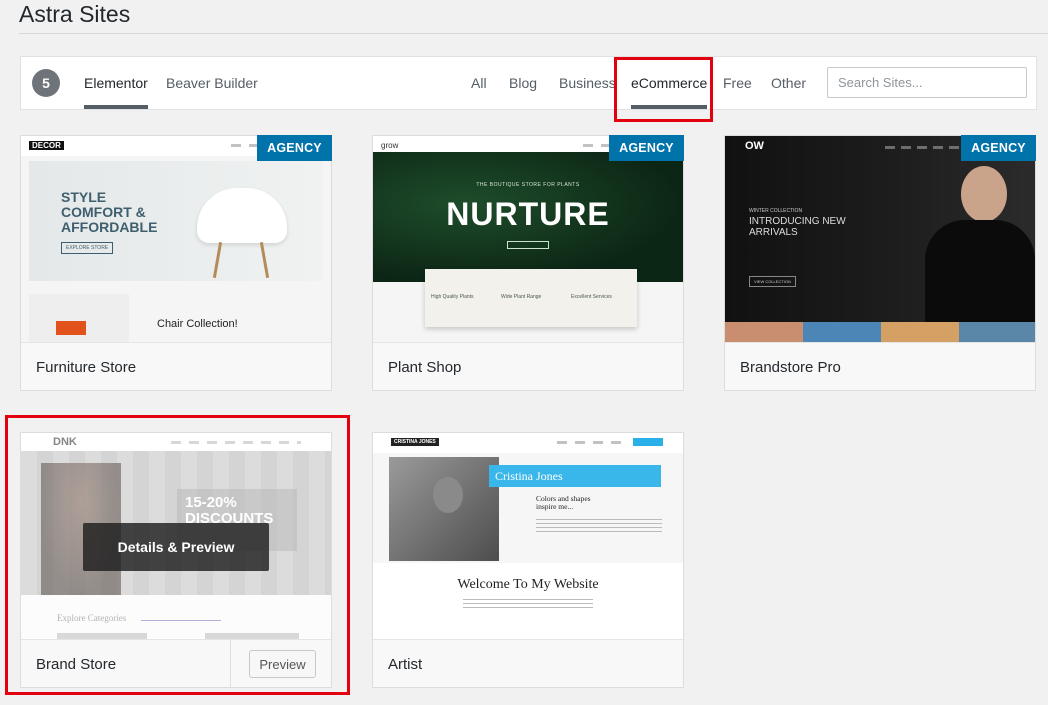 The width and height of the screenshot is (1048, 705). I want to click on tab-beaver-builder: Beaver Builder, so click(212, 83).